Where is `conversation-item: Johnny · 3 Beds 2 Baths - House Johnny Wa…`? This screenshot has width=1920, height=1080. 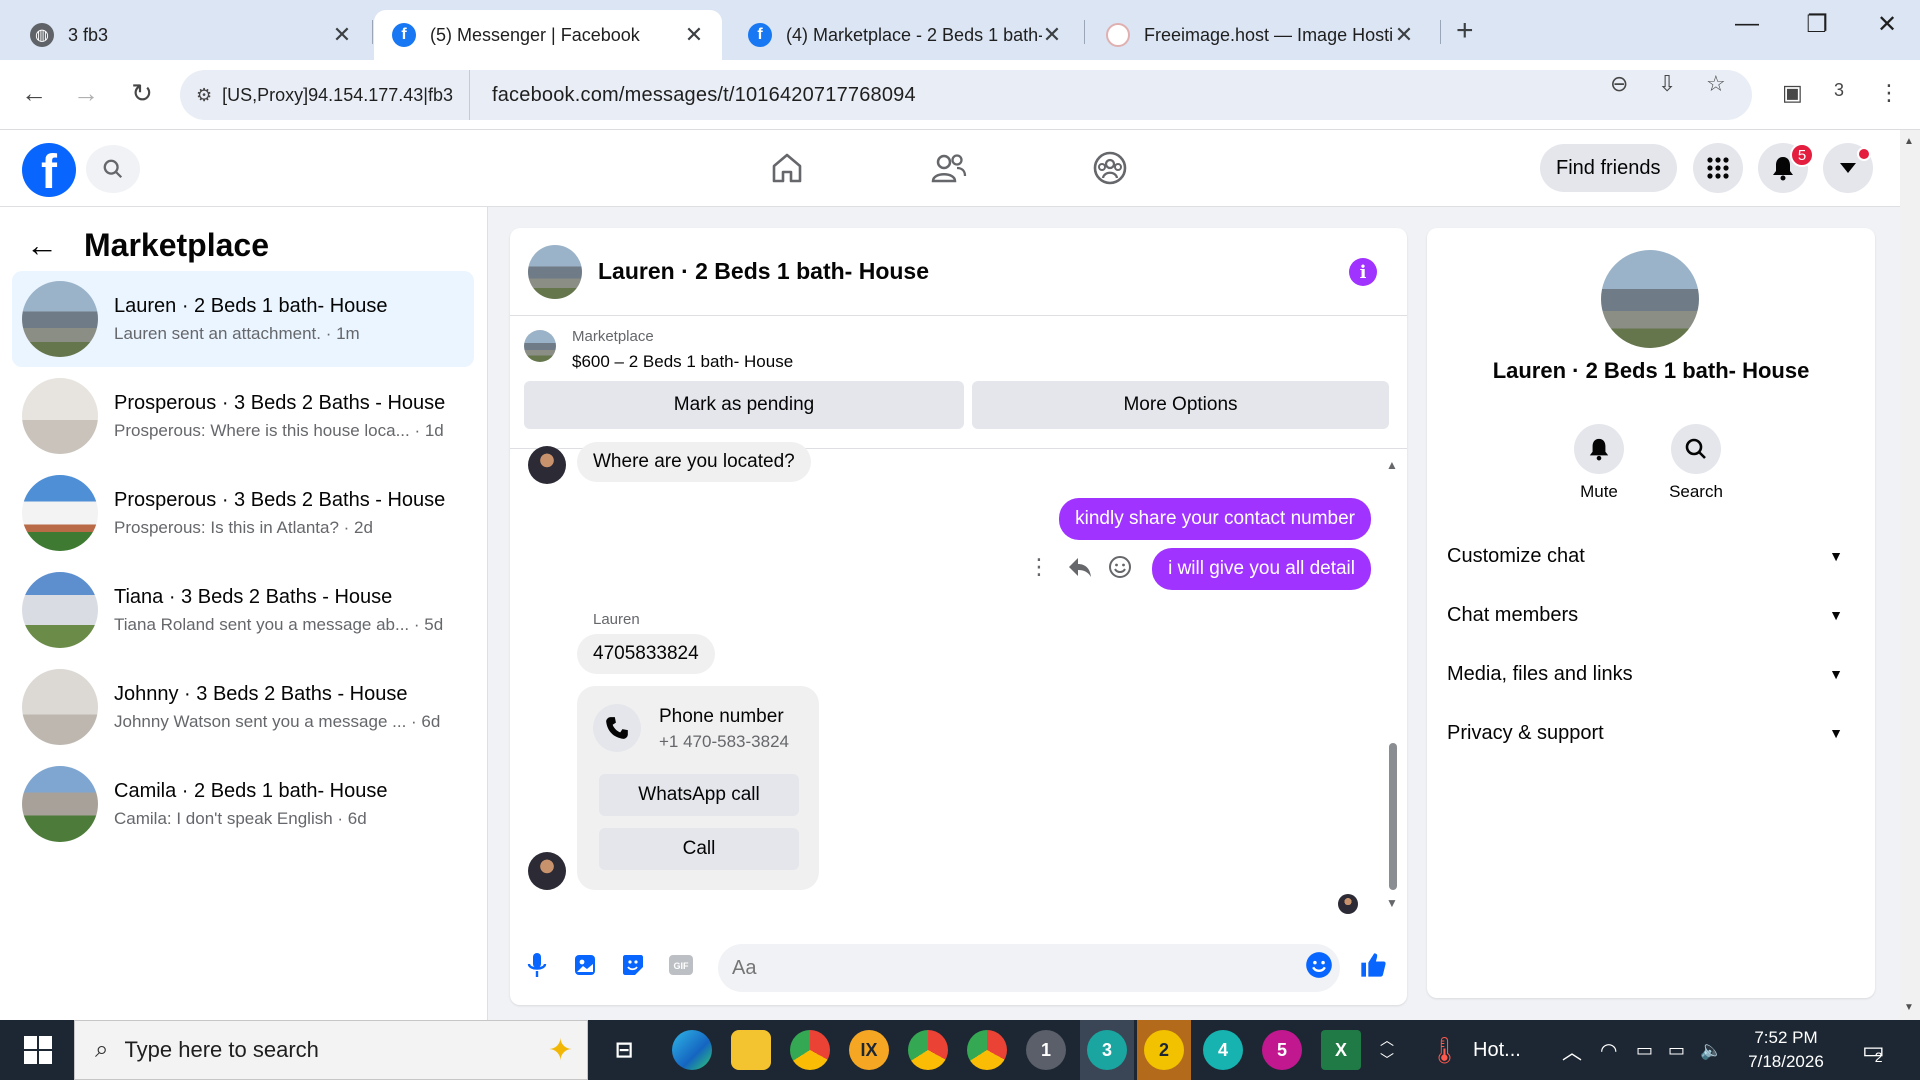
conversation-item: Johnny · 3 Beds 2 Baths - House Johnny Wa… is located at coordinates (243, 707).